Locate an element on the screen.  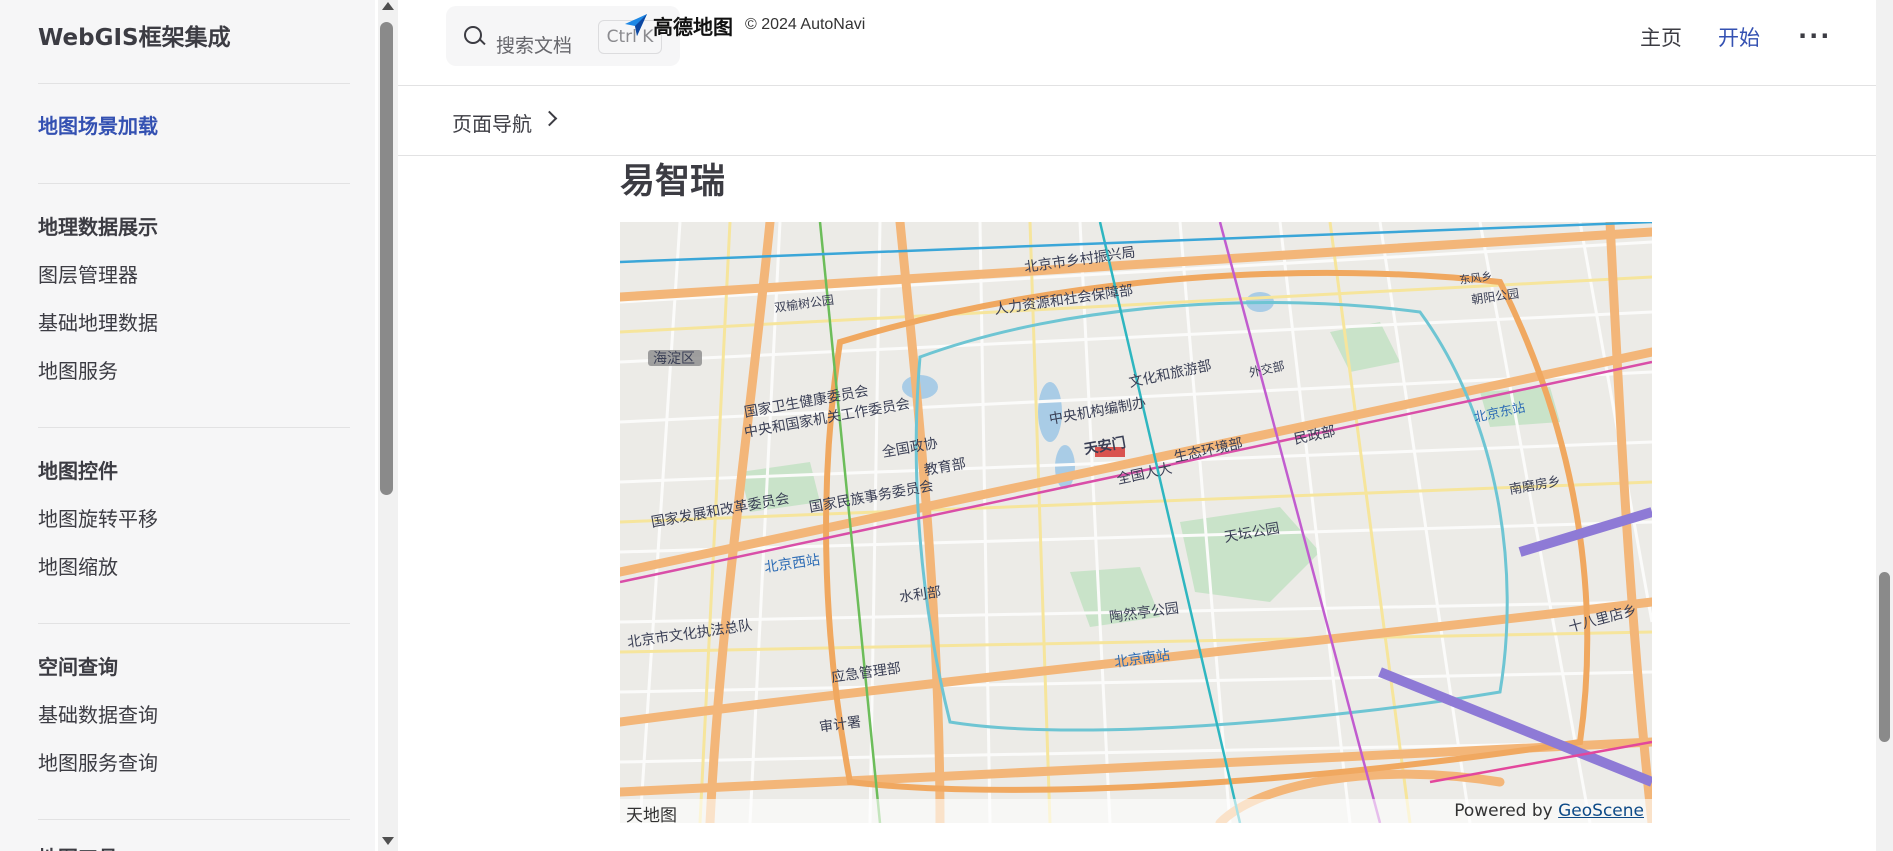
page-scrollbar is located at coordinates (1884, 425).